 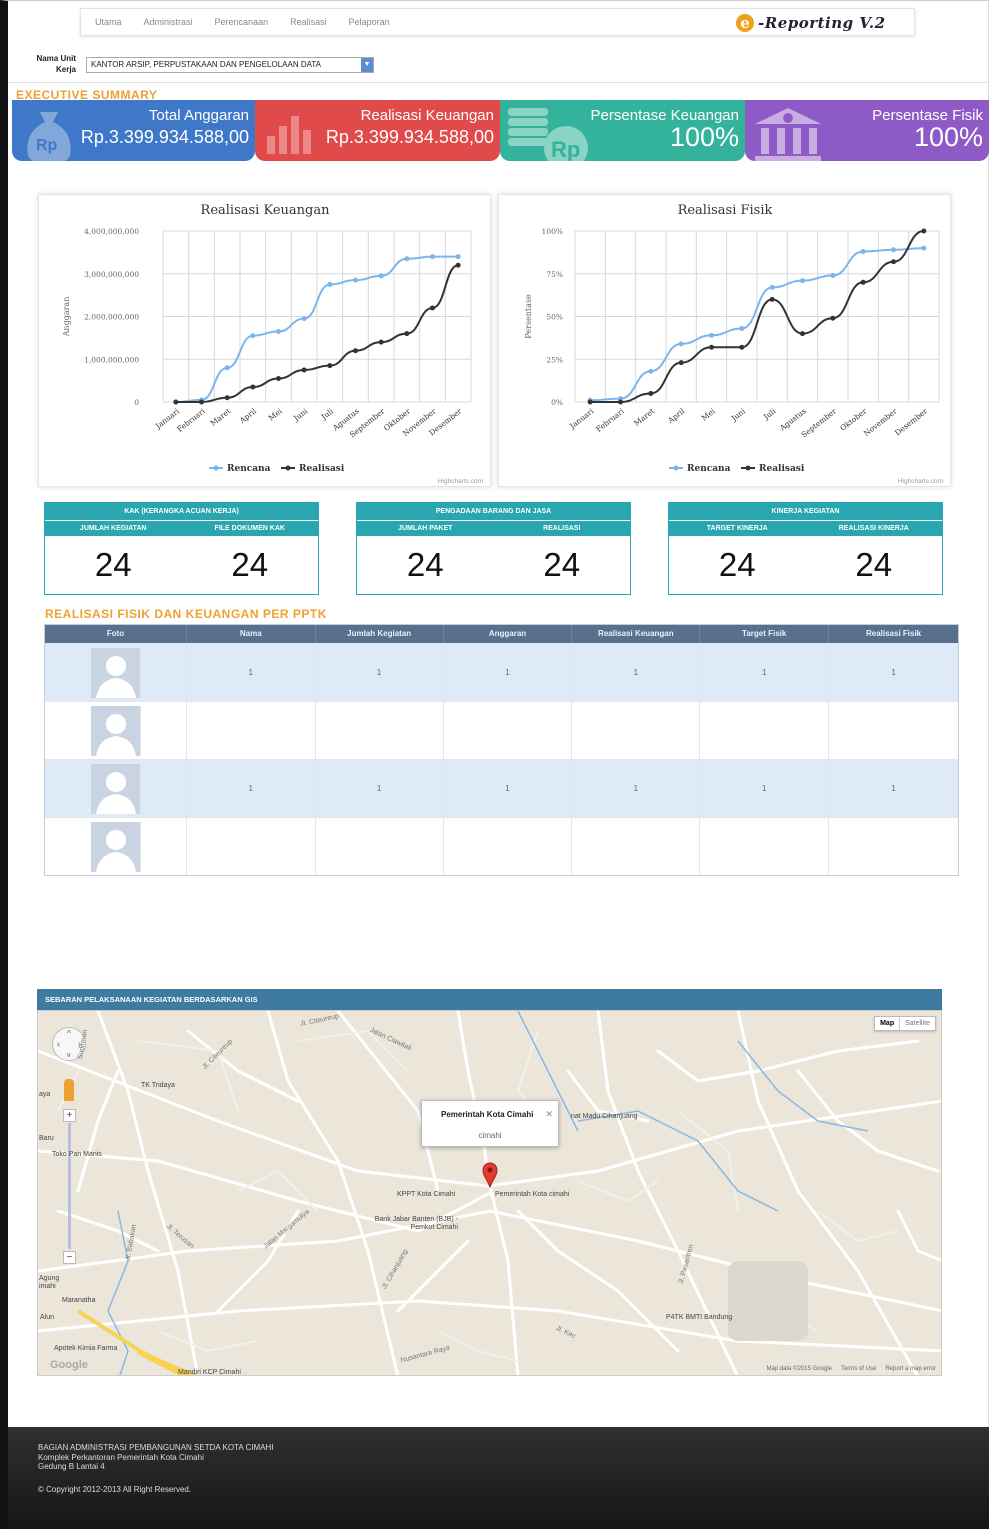 What do you see at coordinates (77, 1154) in the screenshot?
I see `place-label: Toko Pan Manis` at bounding box center [77, 1154].